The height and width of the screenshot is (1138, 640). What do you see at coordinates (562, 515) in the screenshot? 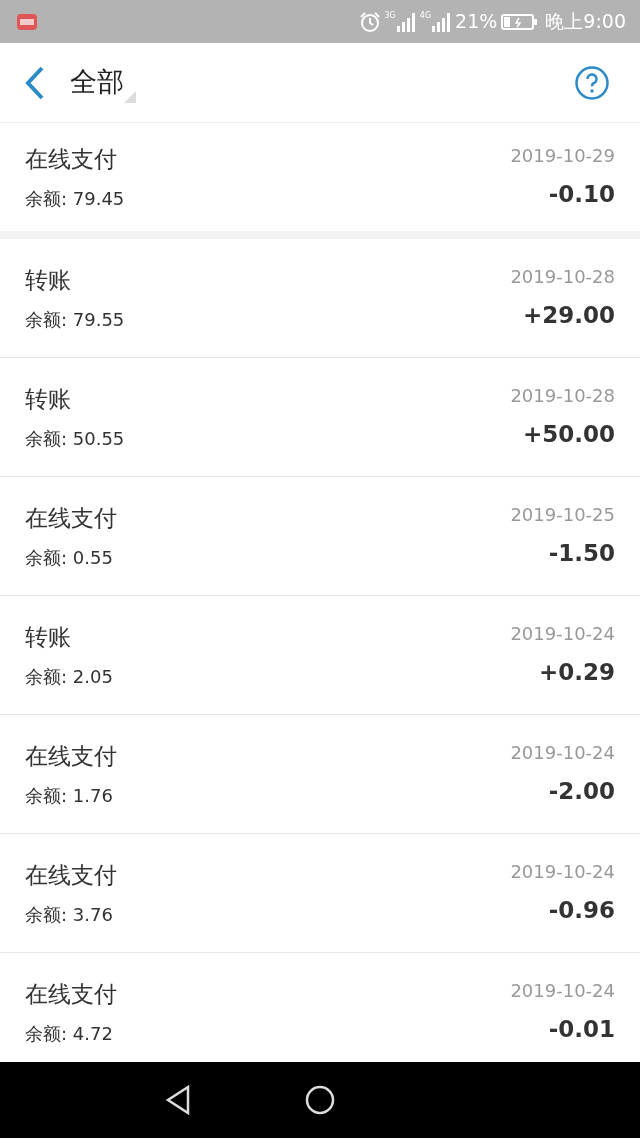
I see `transaction-date: 2019-10-25` at bounding box center [562, 515].